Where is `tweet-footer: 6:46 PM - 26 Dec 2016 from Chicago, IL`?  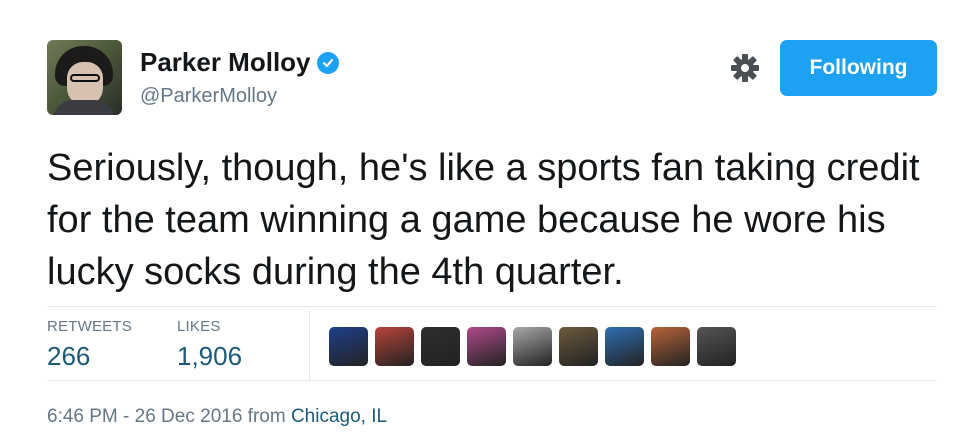 tweet-footer: 6:46 PM - 26 Dec 2016 from Chicago, IL is located at coordinates (217, 417).